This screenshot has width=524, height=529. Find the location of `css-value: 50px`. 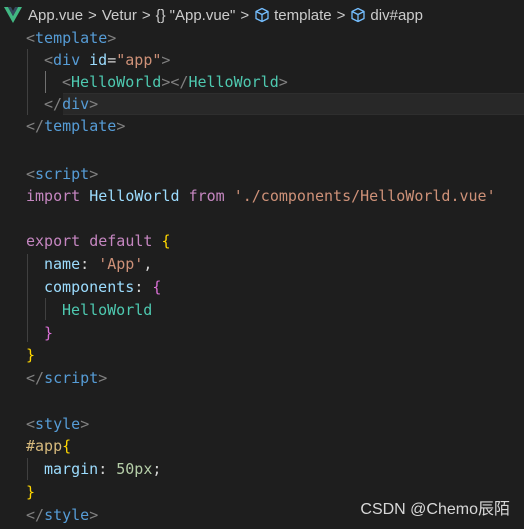

css-value: 50px is located at coordinates (134, 469).